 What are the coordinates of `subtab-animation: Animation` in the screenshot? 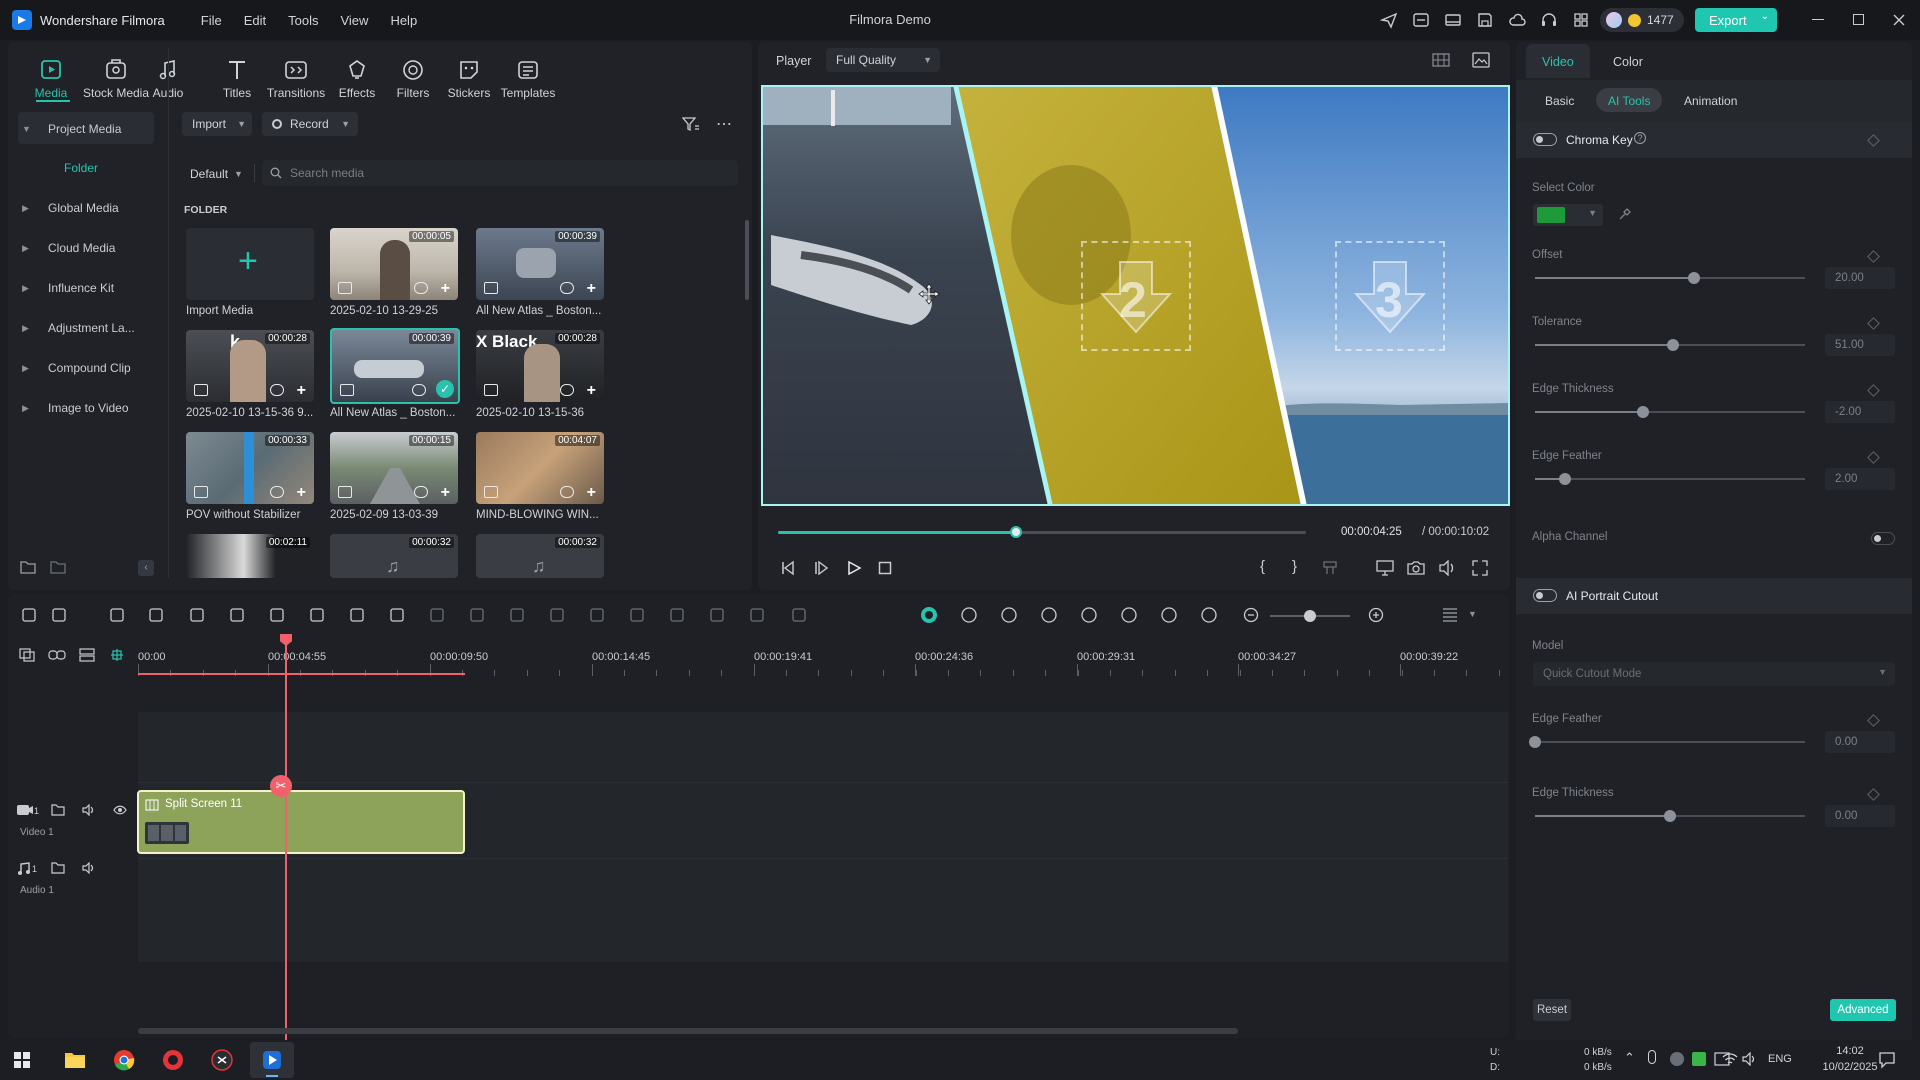 It's located at (1710, 101).